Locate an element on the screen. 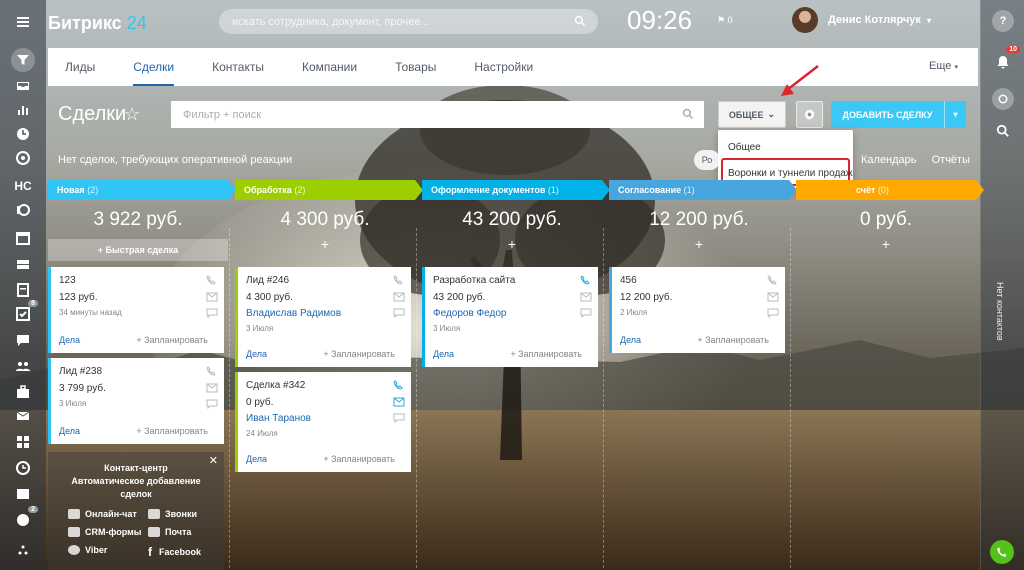  tab-contacts: Контакты is located at coordinates (238, 67).